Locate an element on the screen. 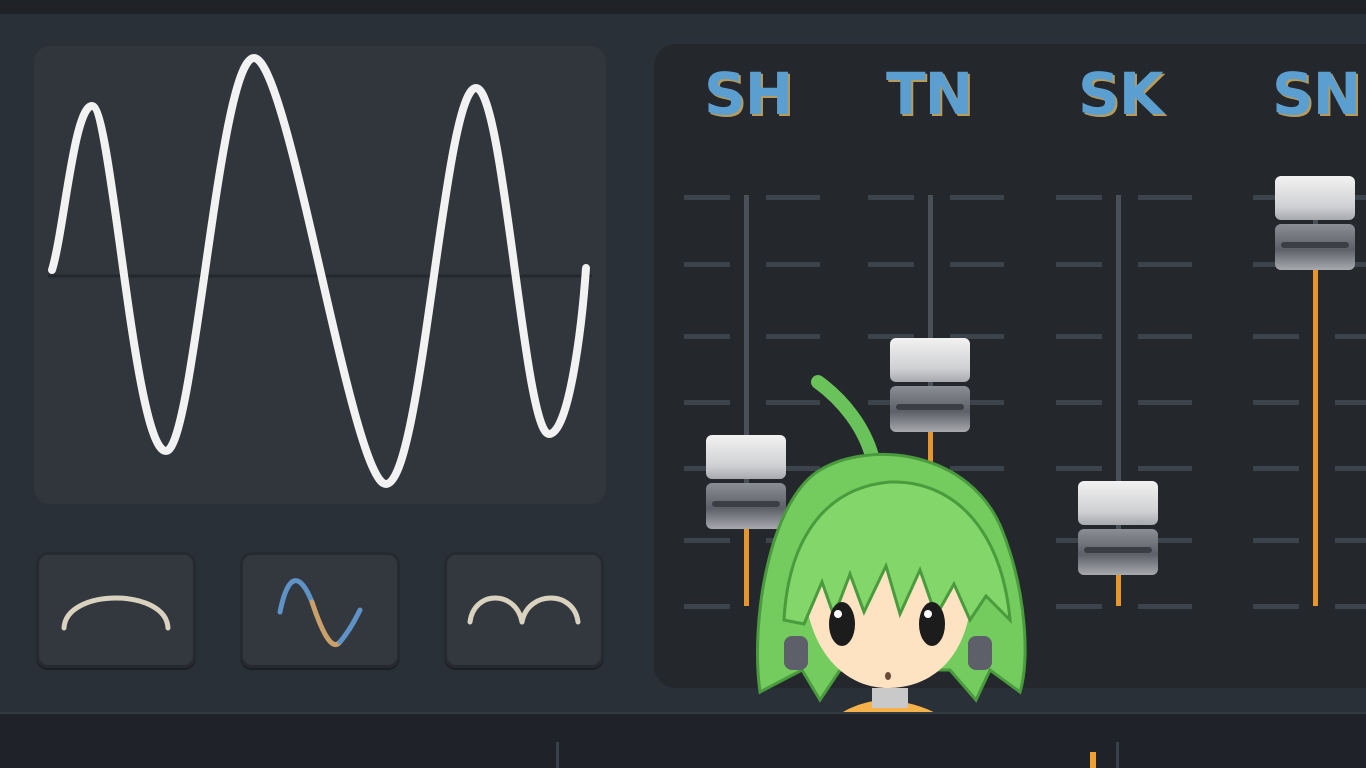 The image size is (1366, 768). channel-label-sh: SH is located at coordinates (748, 94).